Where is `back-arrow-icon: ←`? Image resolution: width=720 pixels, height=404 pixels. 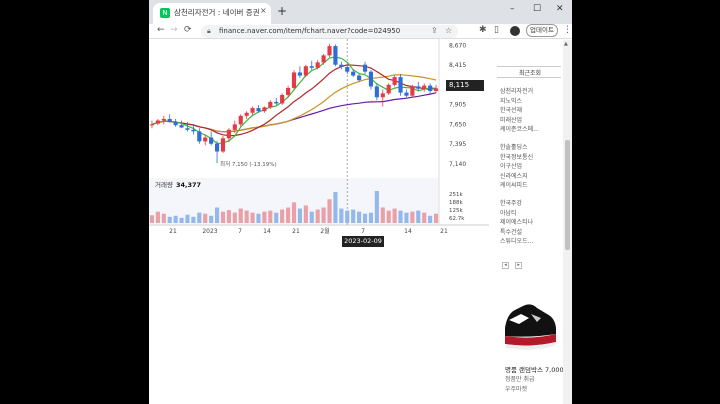 back-arrow-icon: ← is located at coordinates (161, 30).